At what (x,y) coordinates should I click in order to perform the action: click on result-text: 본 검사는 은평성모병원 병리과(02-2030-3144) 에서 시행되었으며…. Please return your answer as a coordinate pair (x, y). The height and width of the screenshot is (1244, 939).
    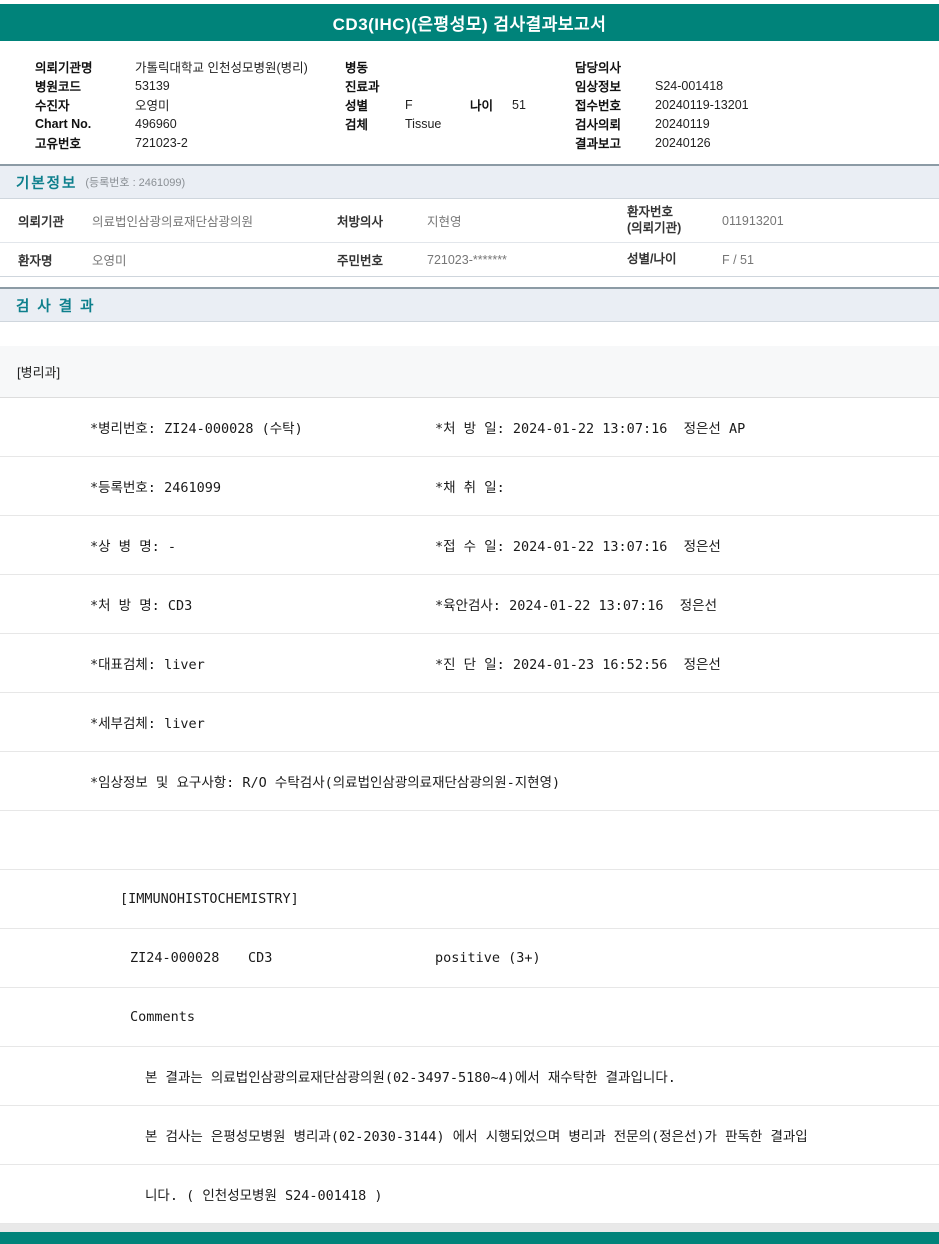
    Looking at the image, I should click on (476, 1137).